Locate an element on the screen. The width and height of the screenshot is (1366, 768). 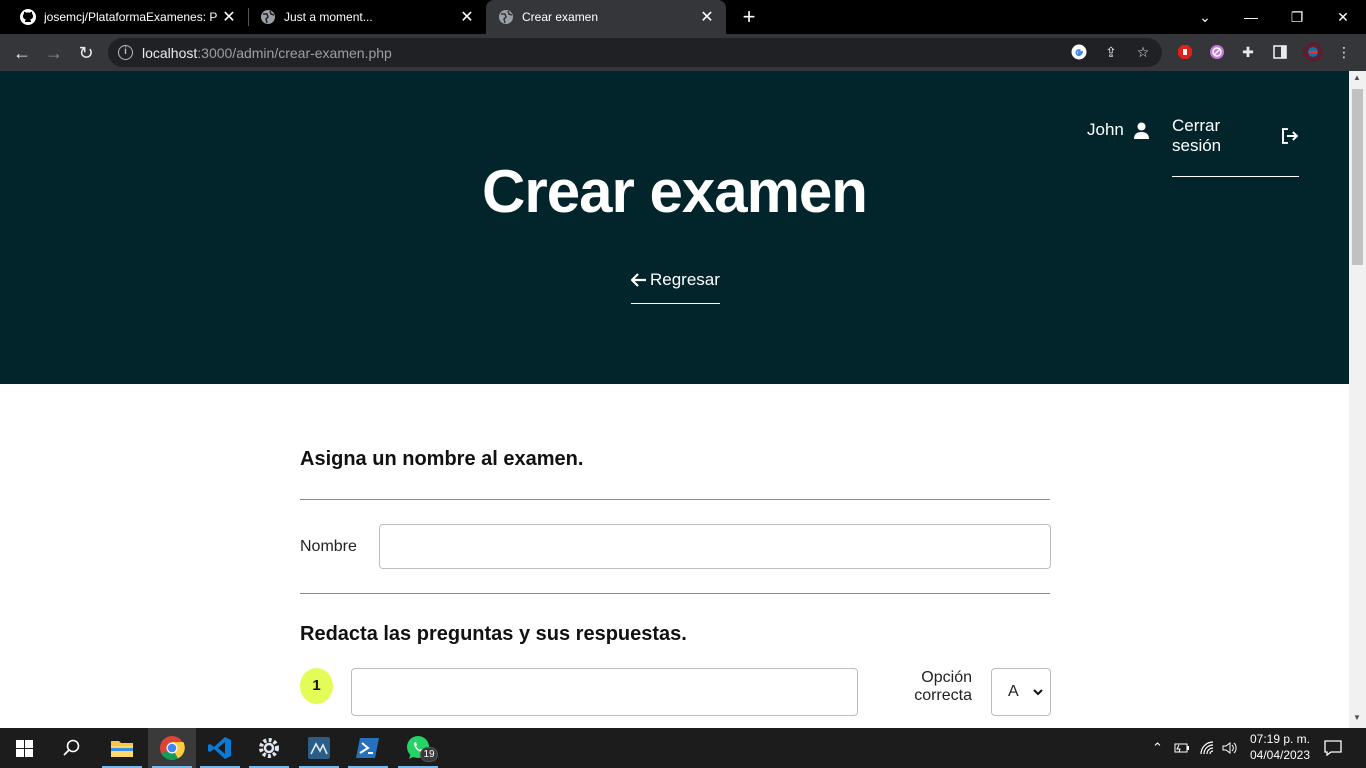
clock-time: 07:19 p. m. is located at coordinates (1280, 739).